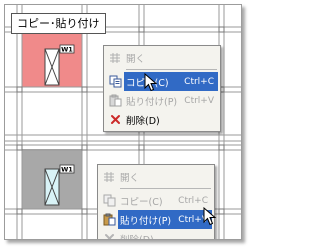 The image size is (320, 247). I want to click on window-top-tag: W1, so click(67, 49).